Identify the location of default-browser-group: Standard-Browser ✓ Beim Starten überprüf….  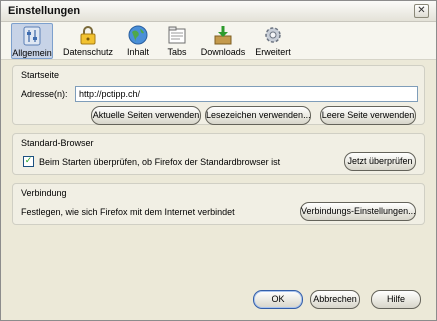
(218, 154).